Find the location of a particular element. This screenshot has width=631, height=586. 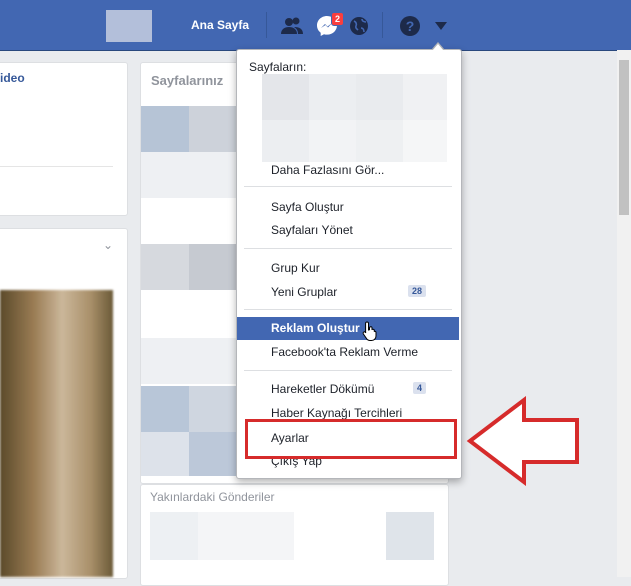

friends-icon is located at coordinates (292, 26).